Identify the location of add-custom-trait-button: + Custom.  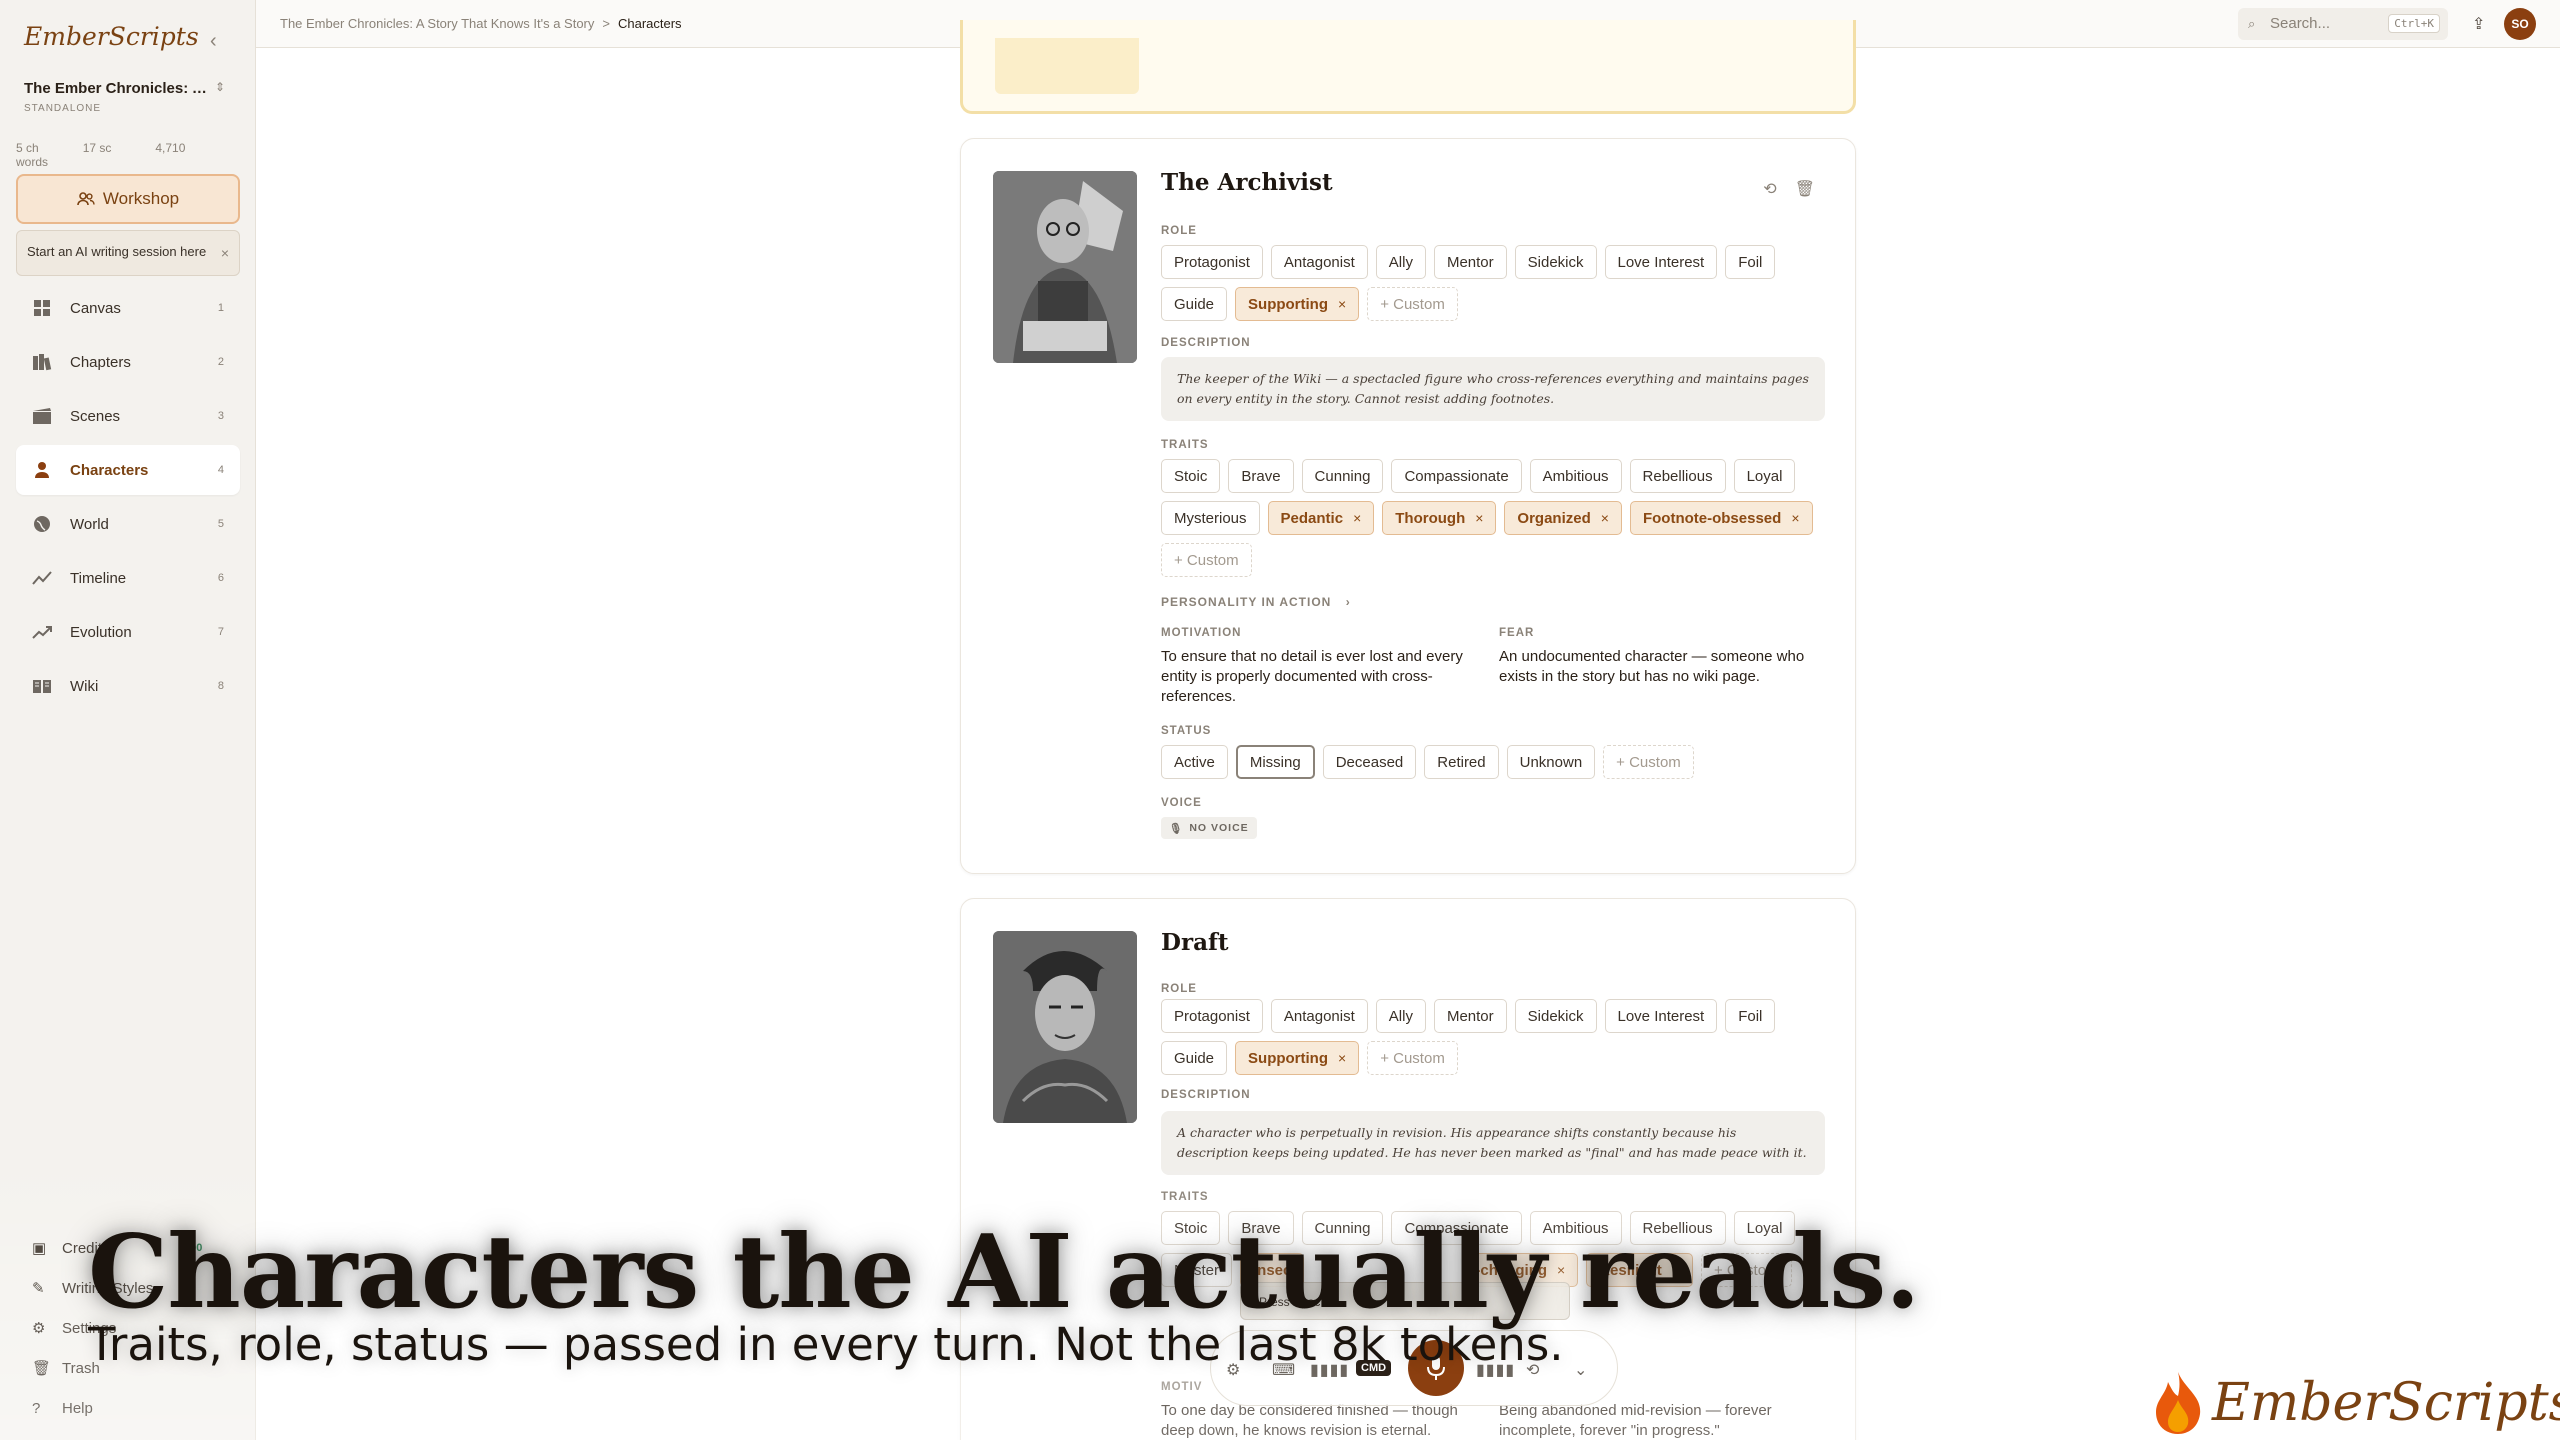
(1206, 560).